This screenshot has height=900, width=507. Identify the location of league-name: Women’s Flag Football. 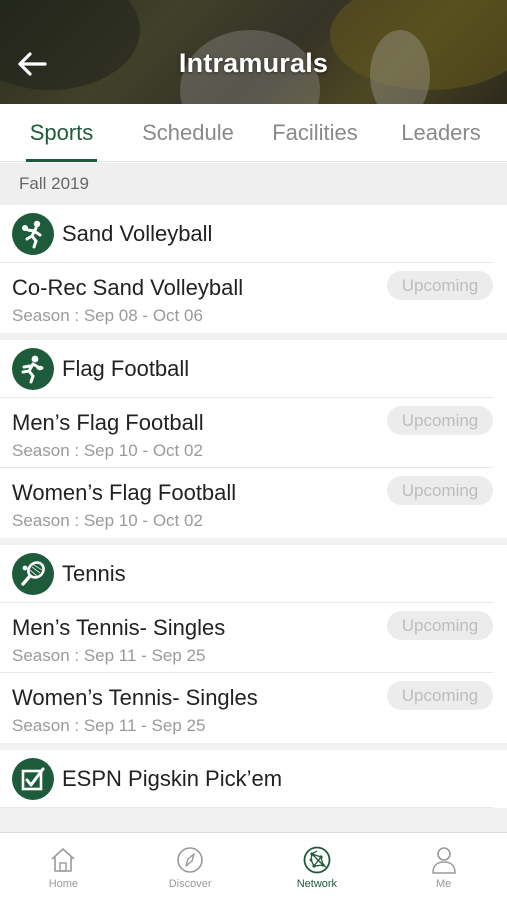
(124, 492).